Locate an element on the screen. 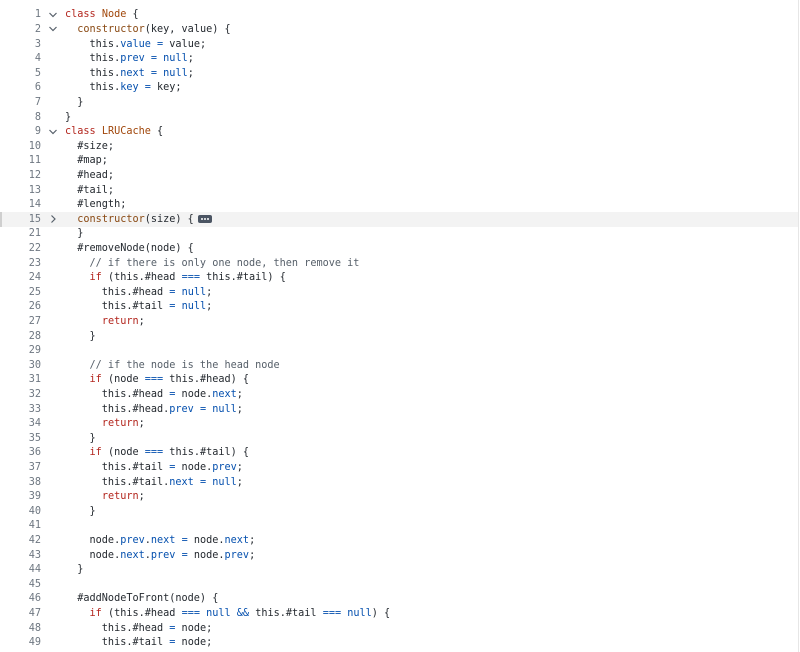 The width and height of the screenshot is (800, 652). code-text: this.#head = node.next; is located at coordinates (154, 394).